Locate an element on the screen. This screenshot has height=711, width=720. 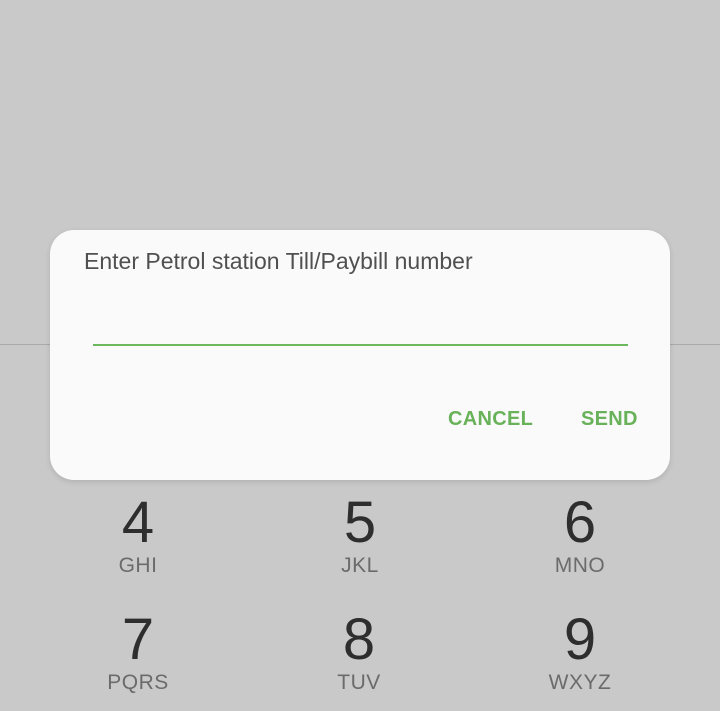
send-button: SEND is located at coordinates (609, 419).